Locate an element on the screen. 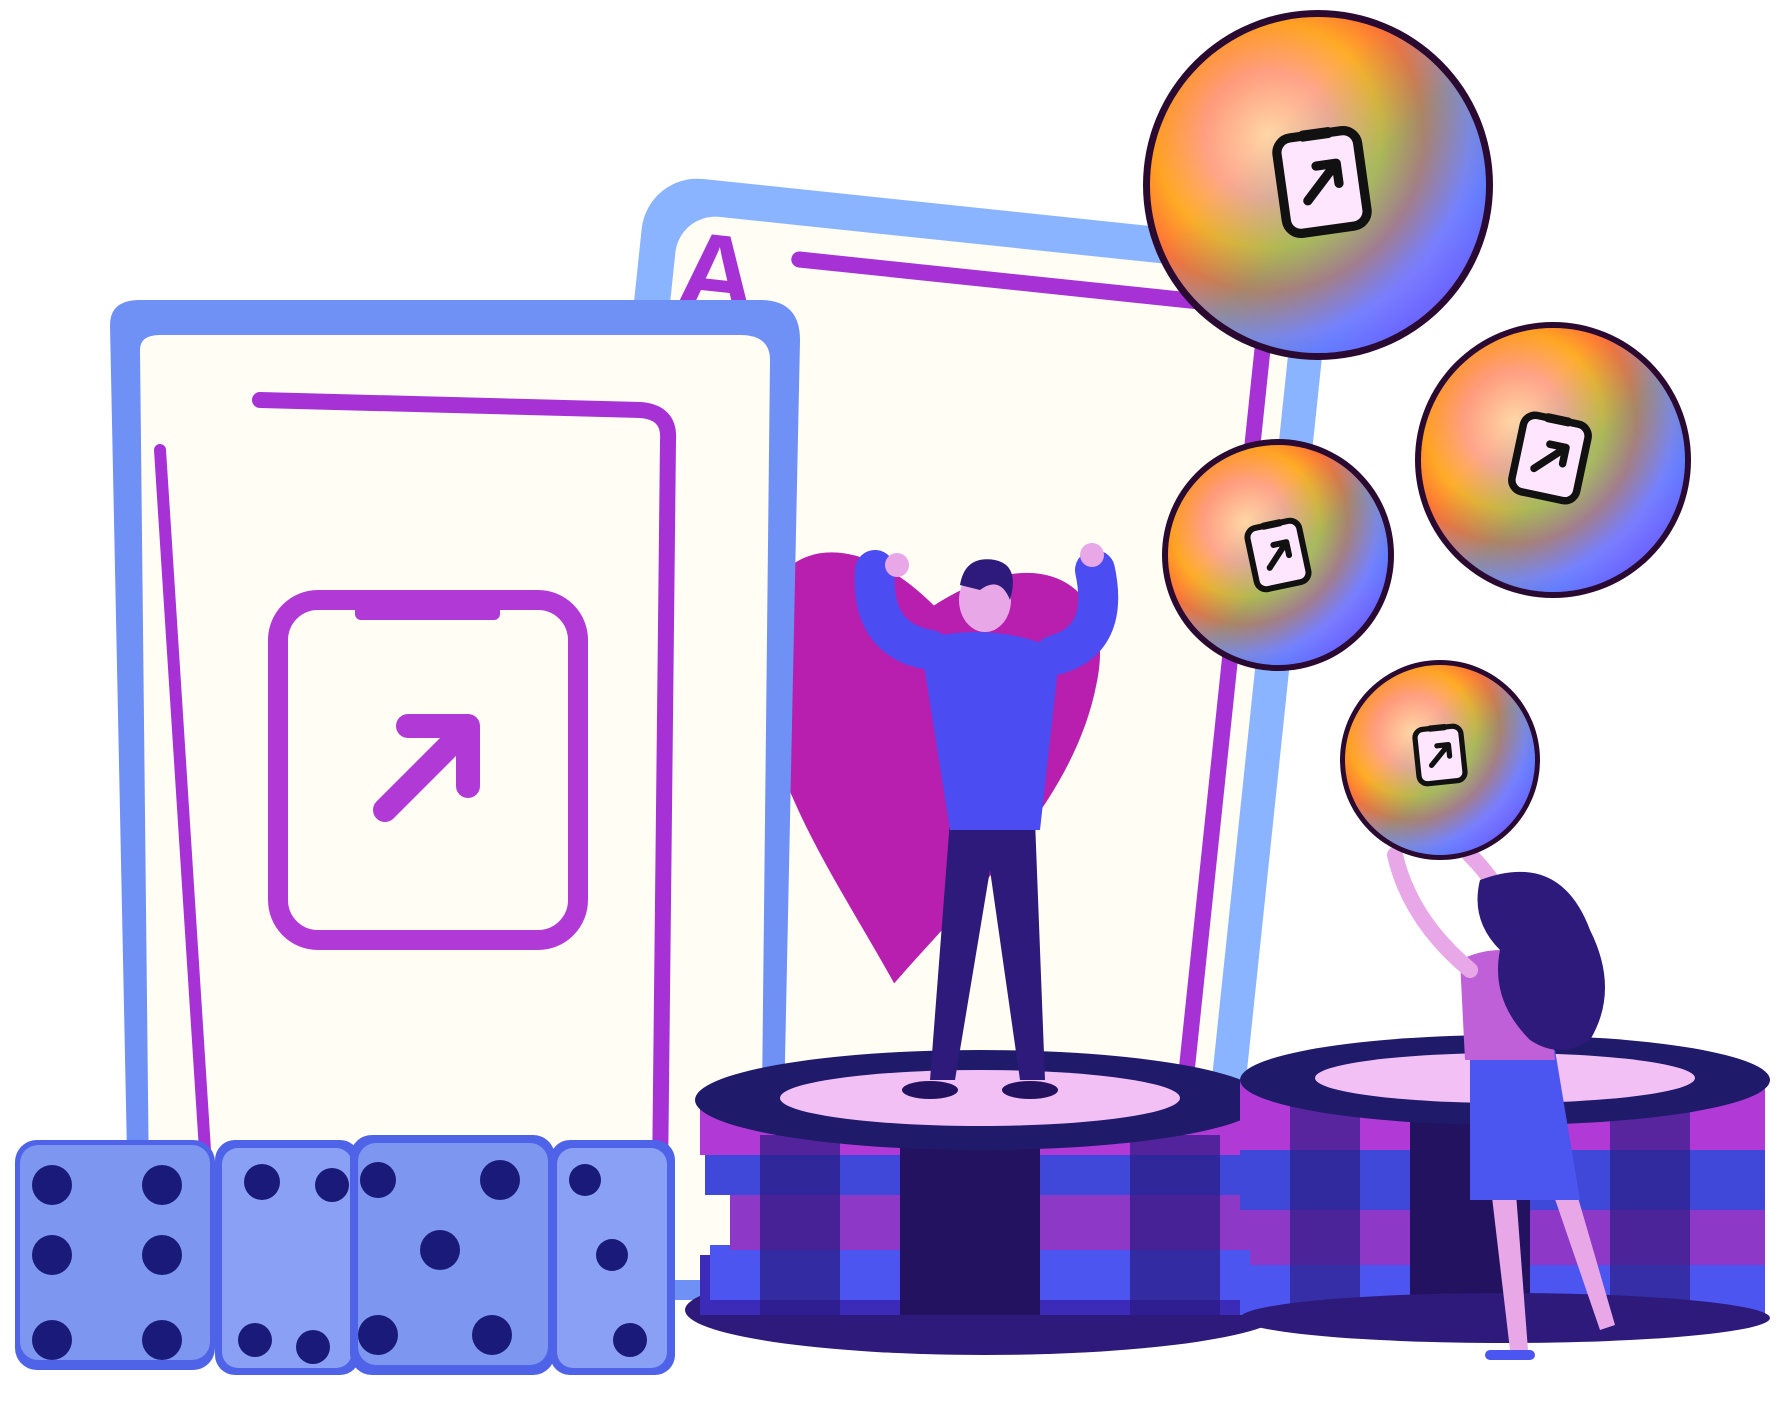  coin-orb-middle is located at coordinates (1278, 555).